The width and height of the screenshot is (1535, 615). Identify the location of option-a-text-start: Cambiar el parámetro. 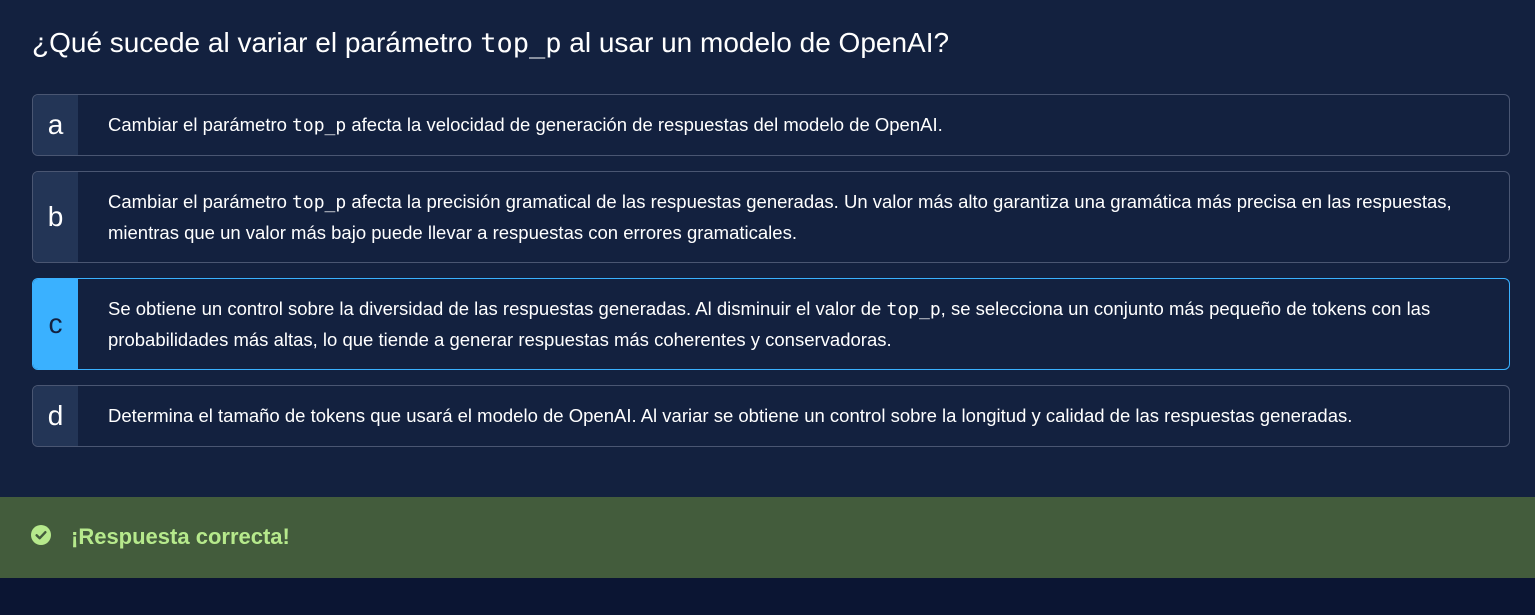
(200, 124).